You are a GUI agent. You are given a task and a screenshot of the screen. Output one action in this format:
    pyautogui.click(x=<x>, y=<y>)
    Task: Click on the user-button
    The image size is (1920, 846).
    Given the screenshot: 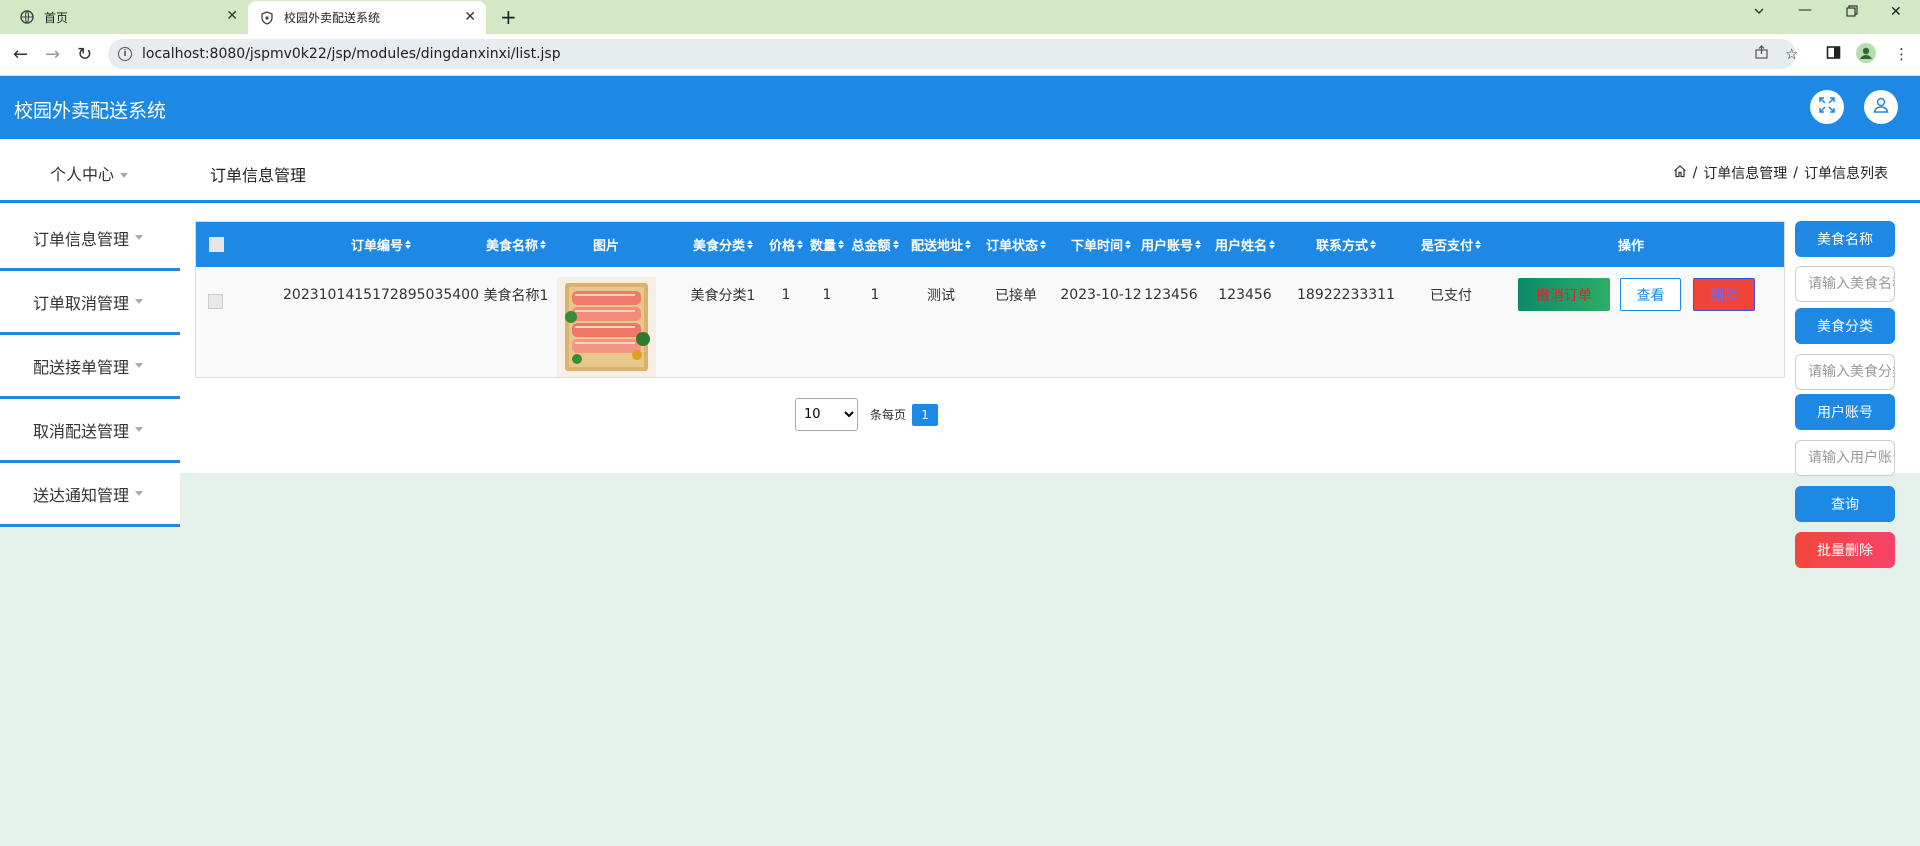 What is the action you would take?
    pyautogui.click(x=1881, y=107)
    